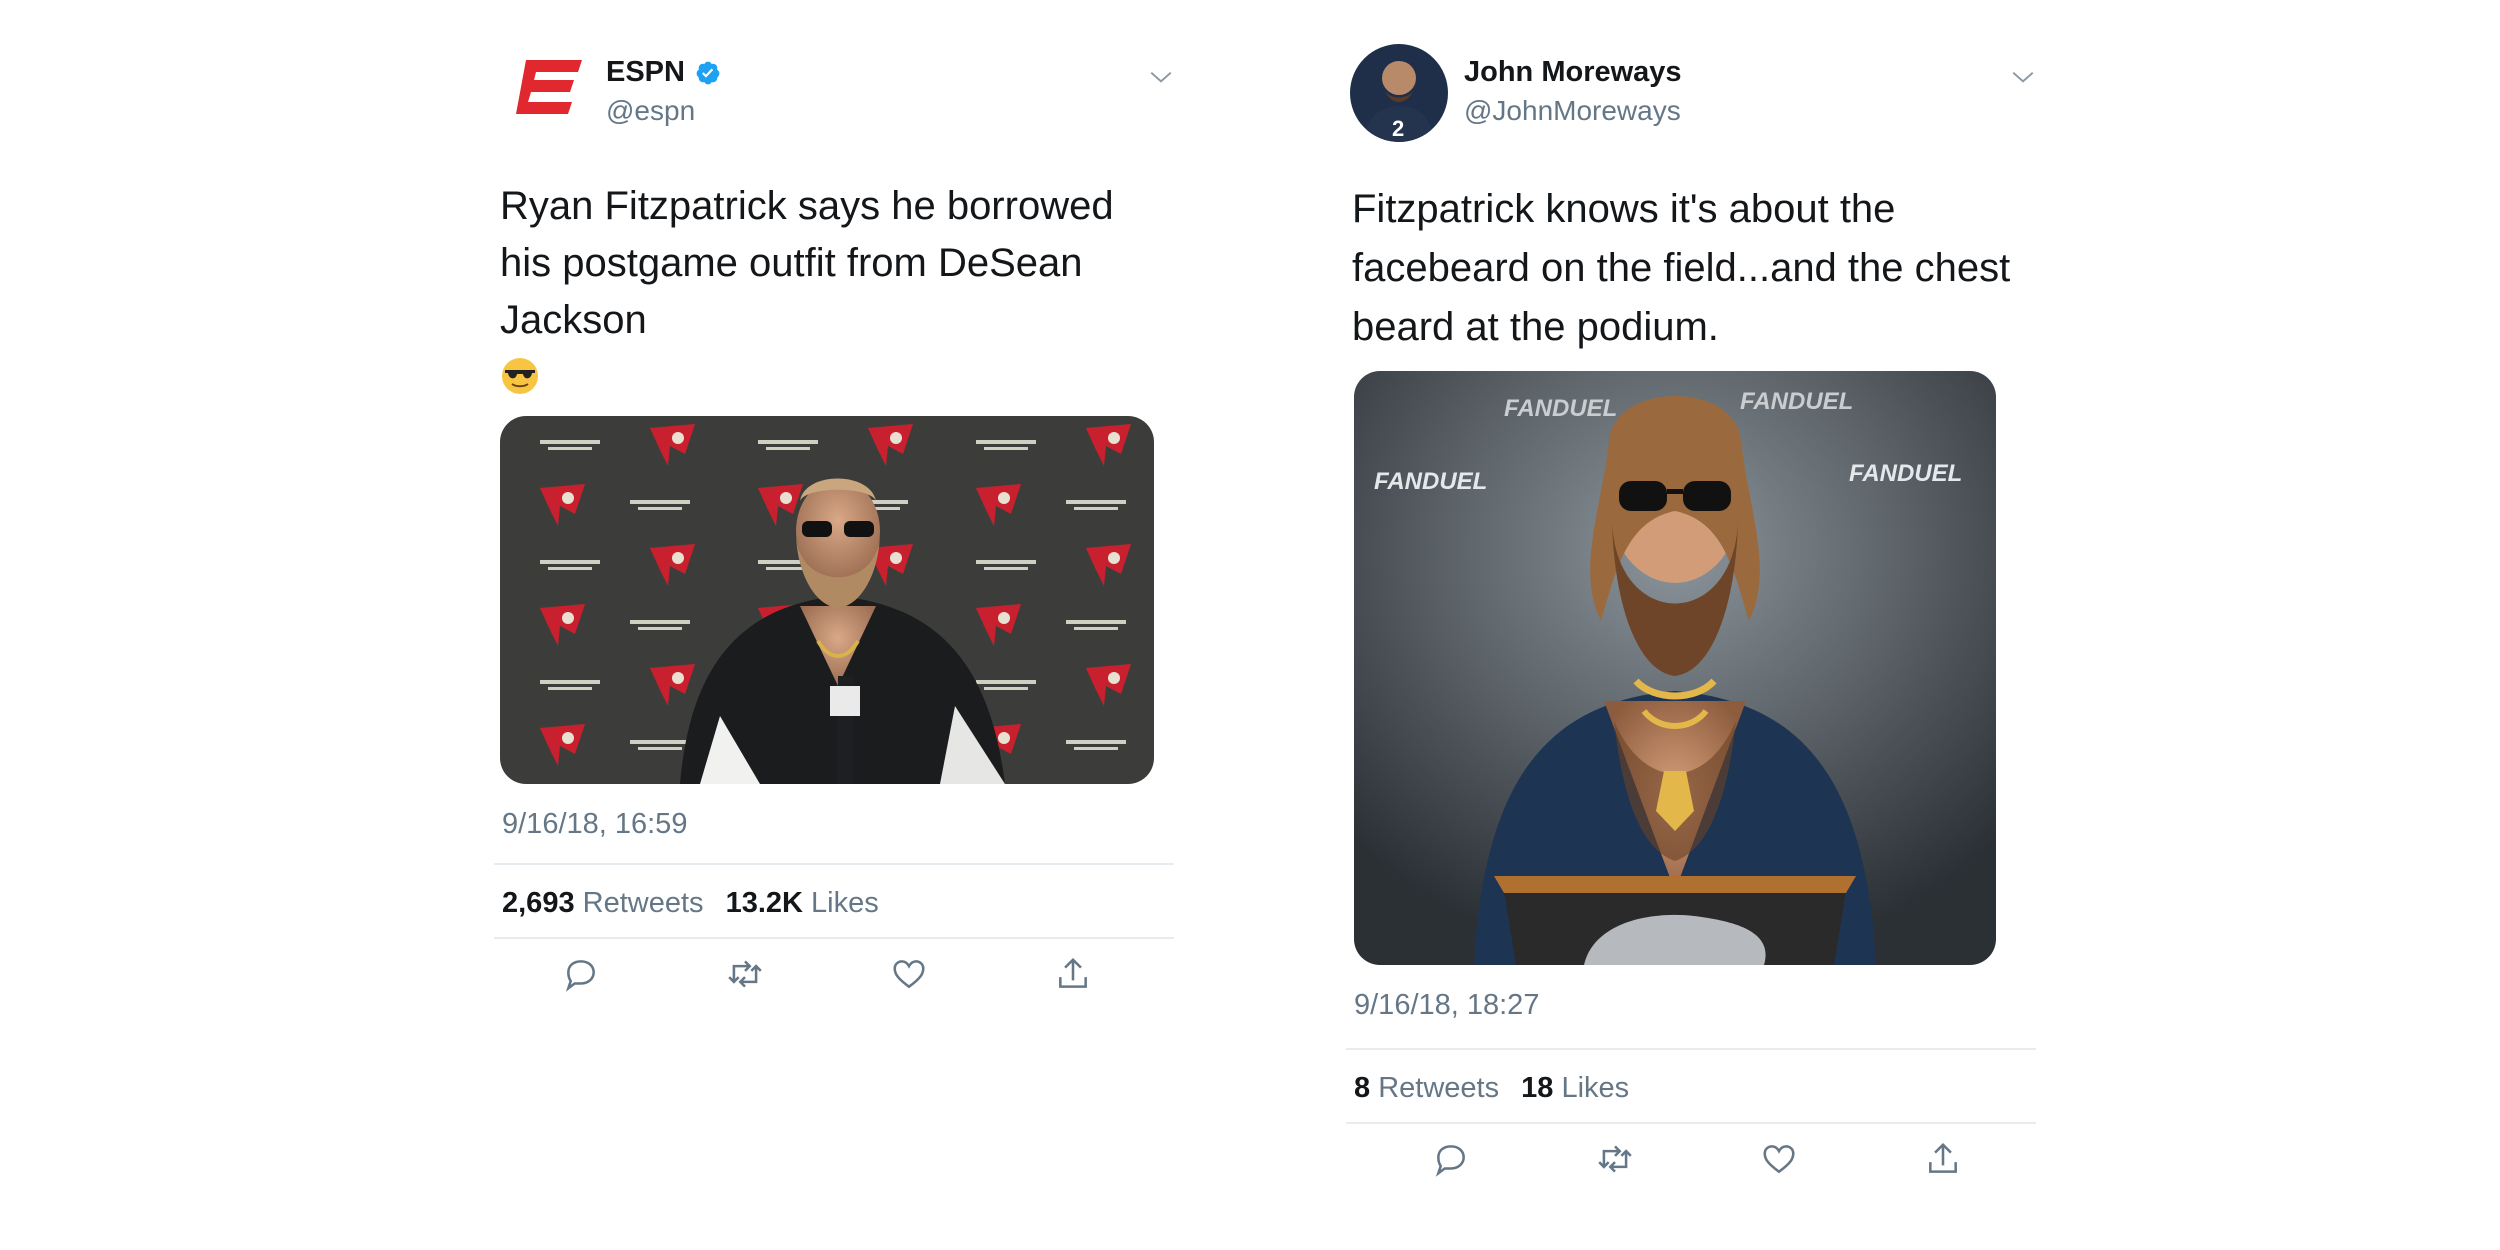  I want to click on display-name: John Moreways, so click(1573, 72).